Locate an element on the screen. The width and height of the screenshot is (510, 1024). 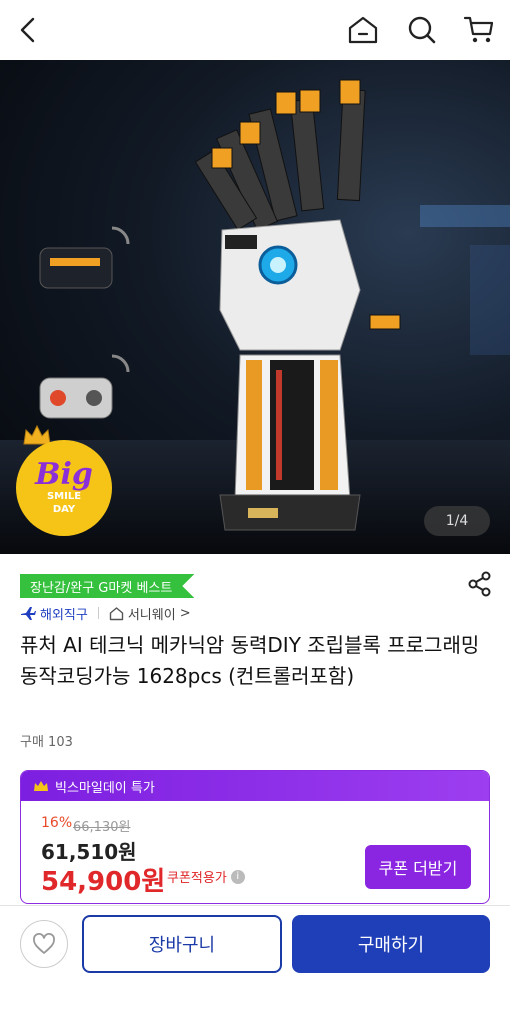
share-button is located at coordinates (480, 586).